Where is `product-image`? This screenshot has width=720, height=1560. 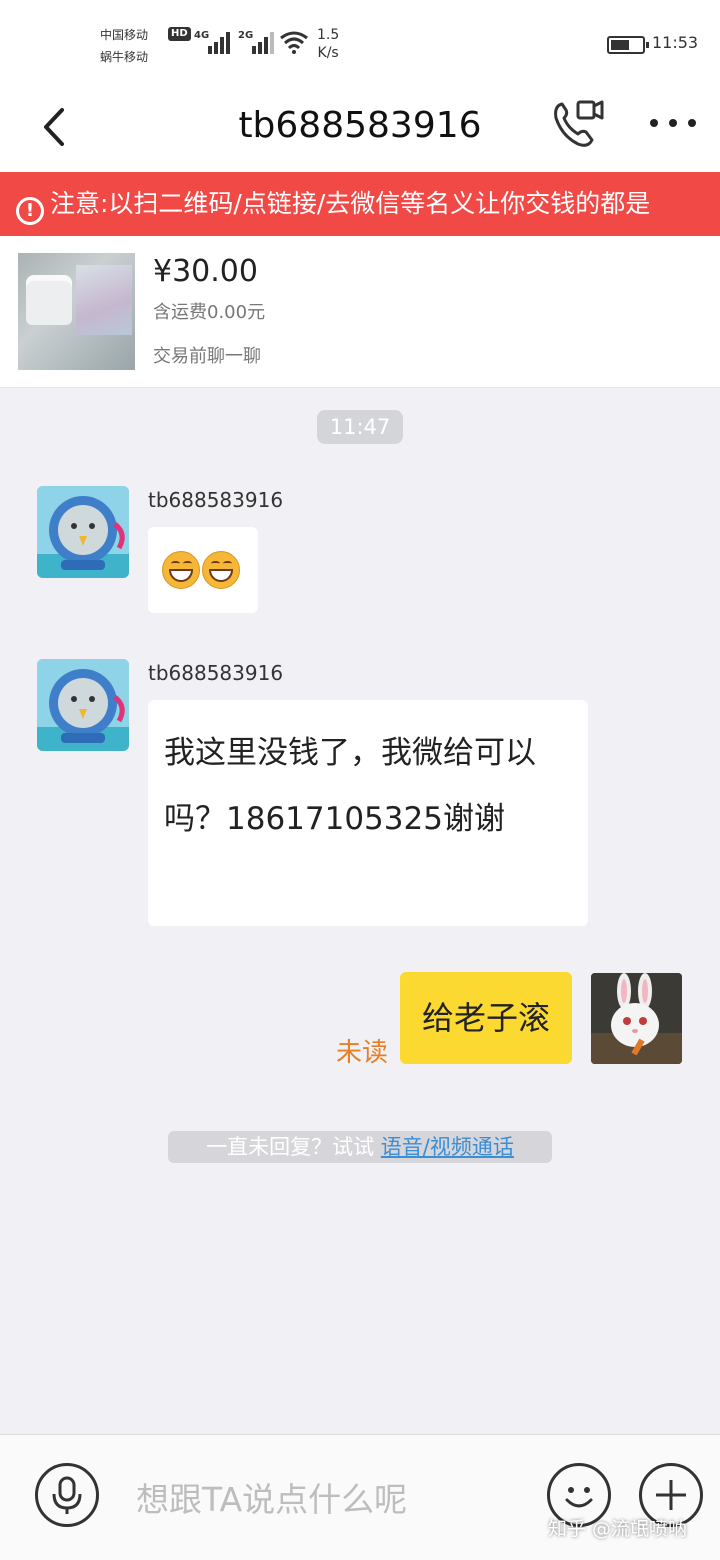
product-image is located at coordinates (76, 311).